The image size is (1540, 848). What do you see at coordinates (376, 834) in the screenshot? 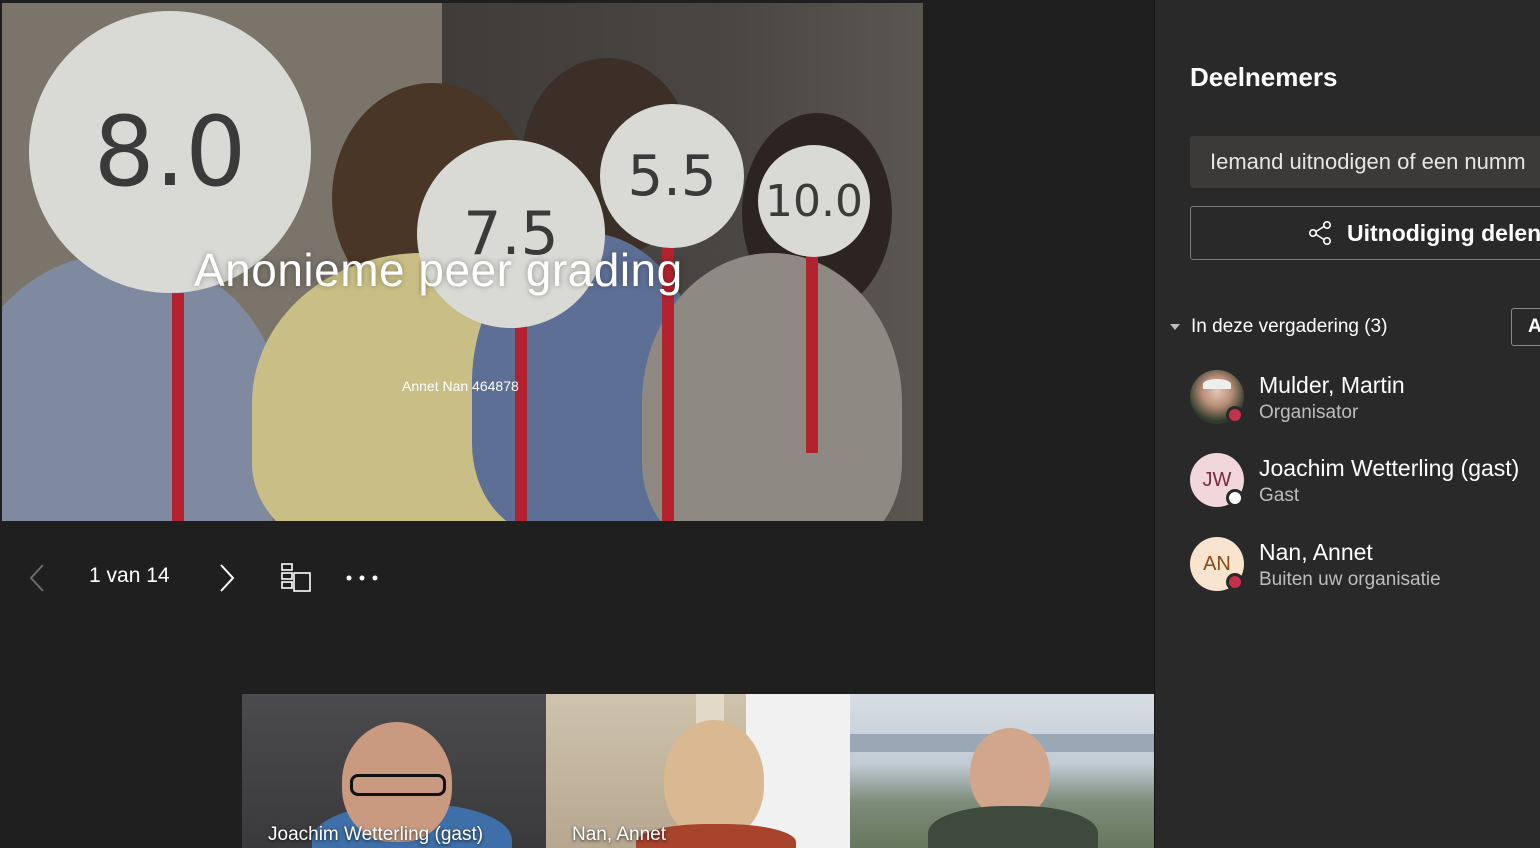
I see `video-participant-name: Joachim Wetterling (gast)` at bounding box center [376, 834].